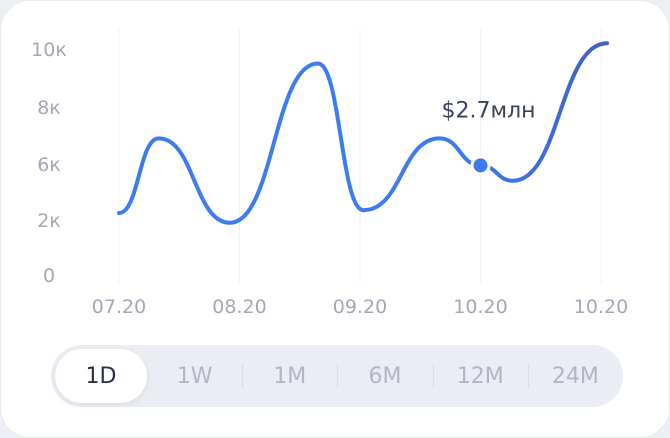 The height and width of the screenshot is (438, 670). I want to click on x-tick-label: 08.20, so click(239, 307).